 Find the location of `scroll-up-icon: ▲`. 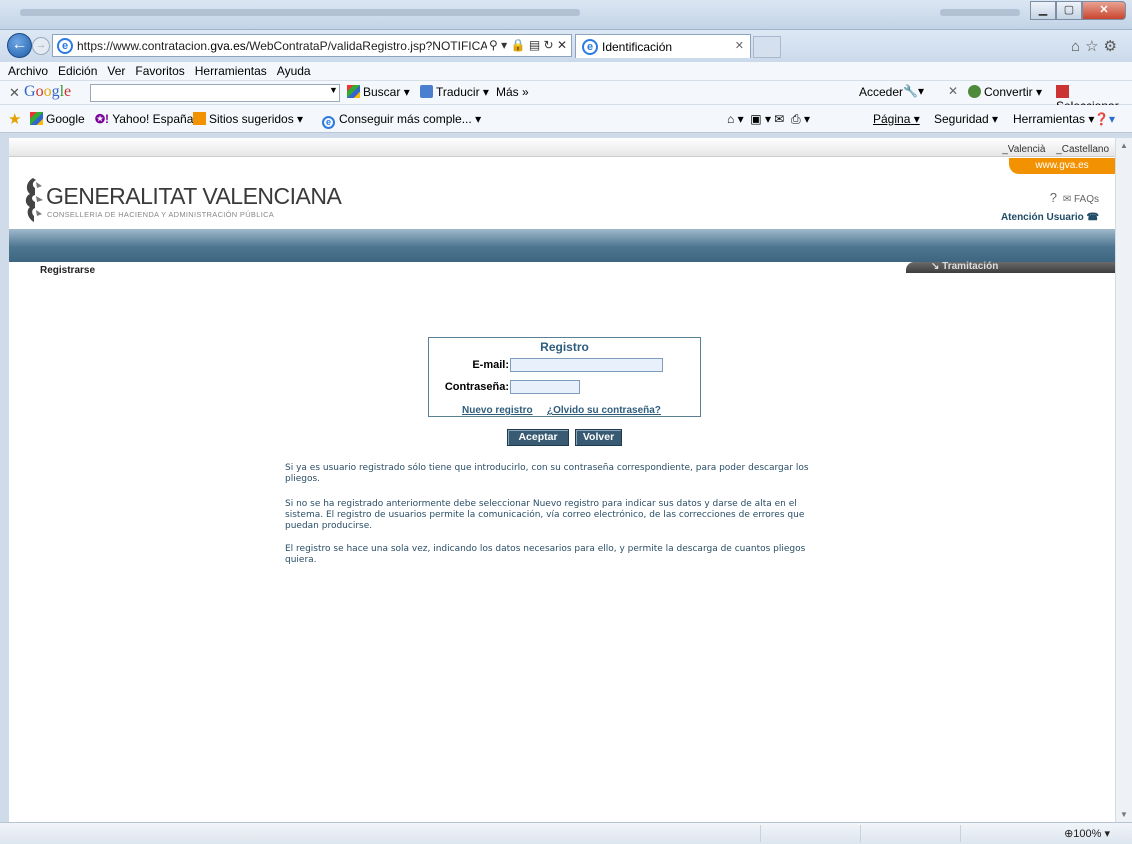

scroll-up-icon: ▲ is located at coordinates (1124, 145).